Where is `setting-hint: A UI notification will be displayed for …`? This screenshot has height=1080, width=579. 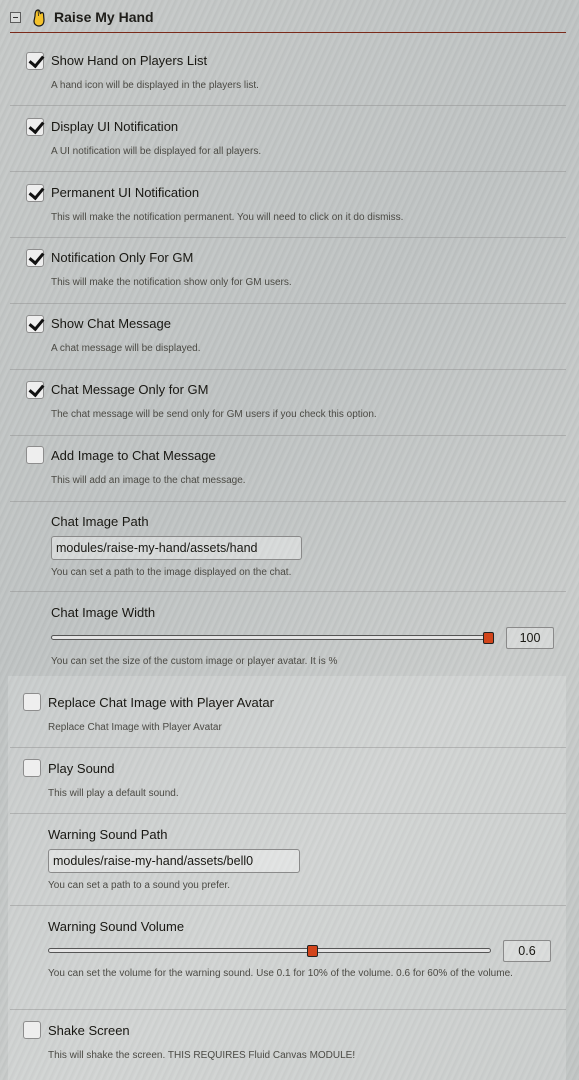 setting-hint: A UI notification will be displayed for … is located at coordinates (156, 151).